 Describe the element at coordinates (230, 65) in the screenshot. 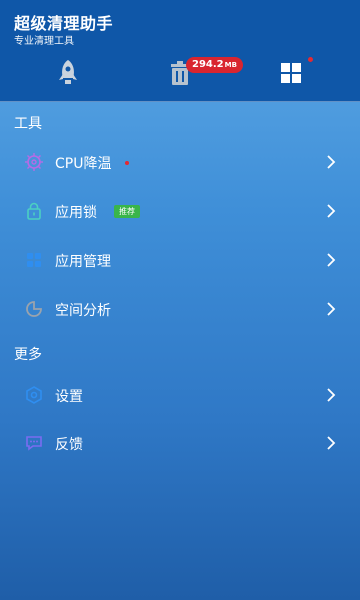

I see `storage-size-unit: MB` at that location.